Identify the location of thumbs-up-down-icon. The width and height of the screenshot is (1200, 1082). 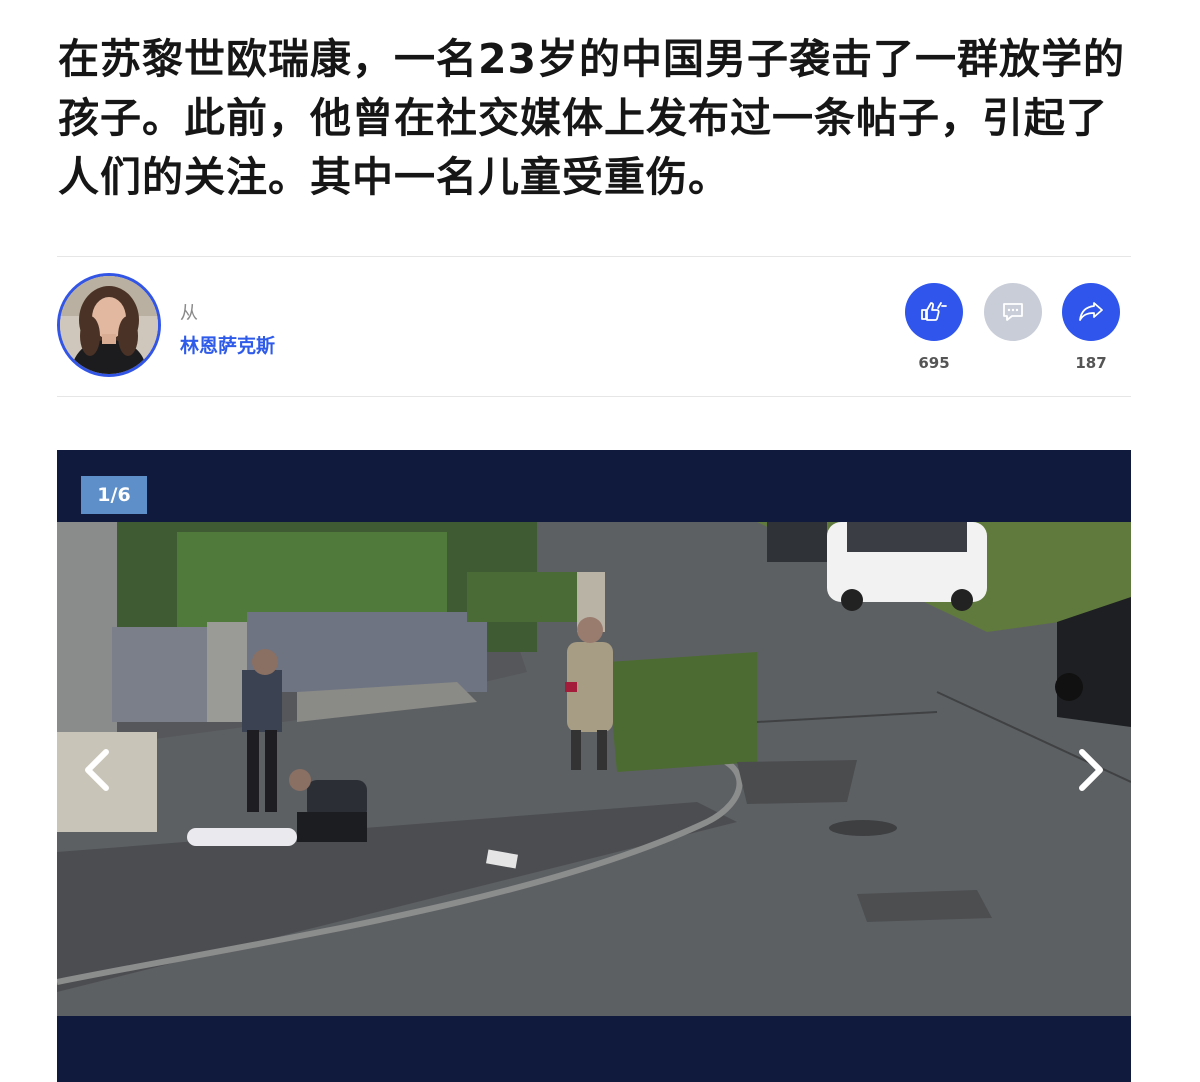
(934, 311).